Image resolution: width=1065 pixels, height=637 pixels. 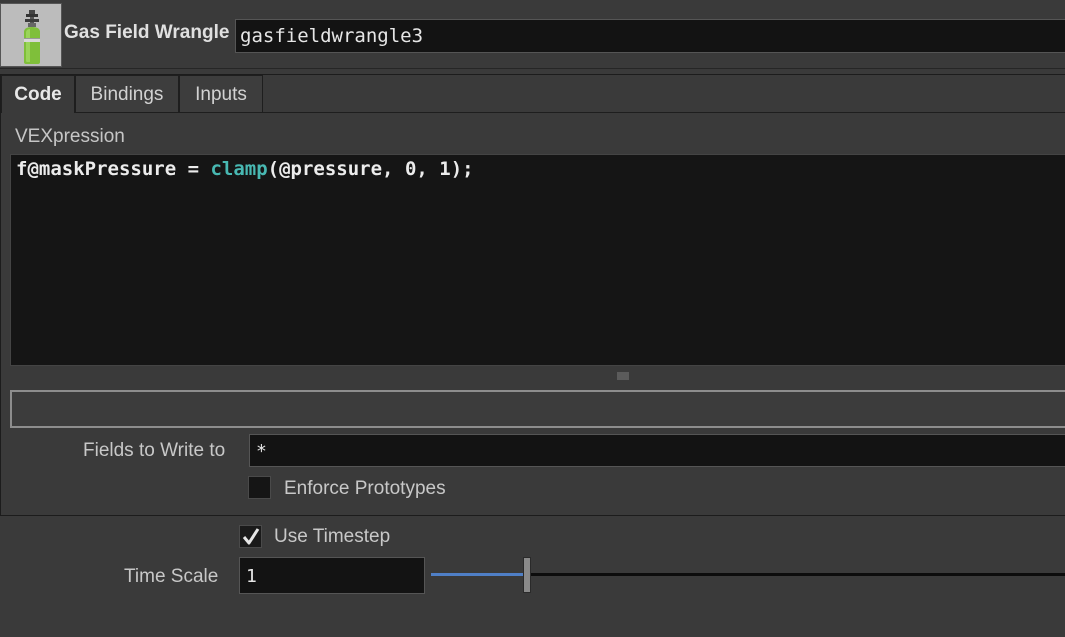 What do you see at coordinates (259, 487) in the screenshot?
I see `enforce-prototypes-checkbox` at bounding box center [259, 487].